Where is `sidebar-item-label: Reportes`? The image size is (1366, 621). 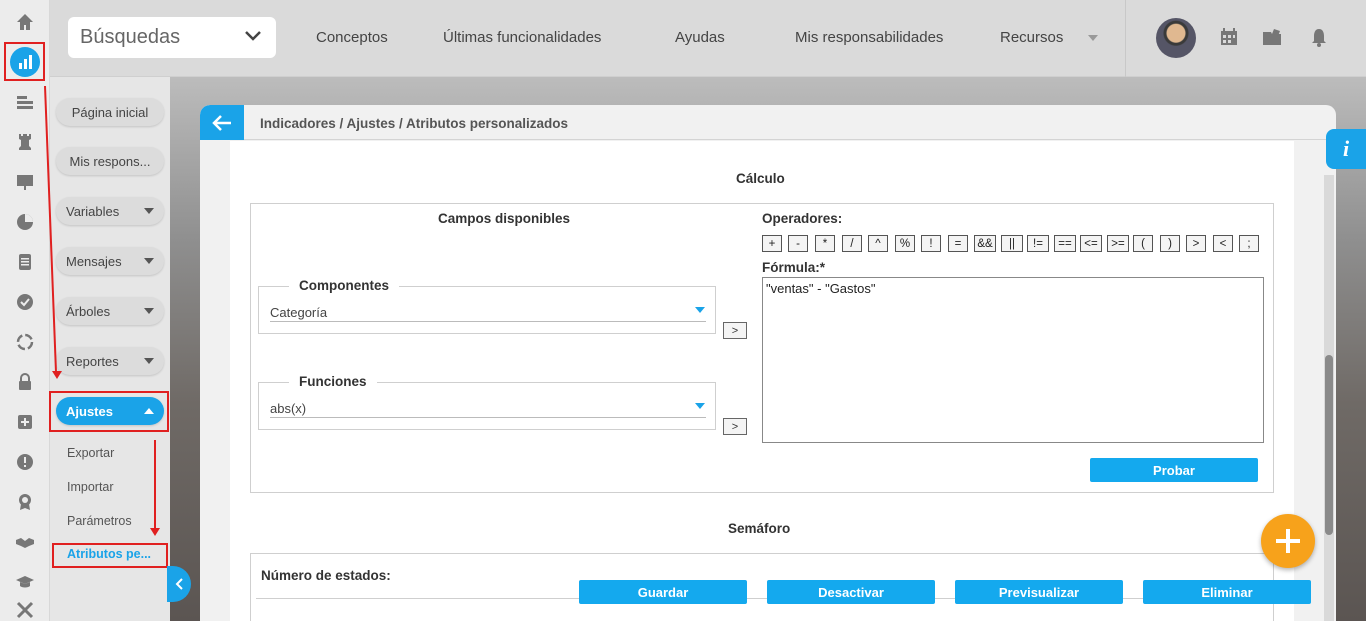
sidebar-item-label: Reportes is located at coordinates (92, 361).